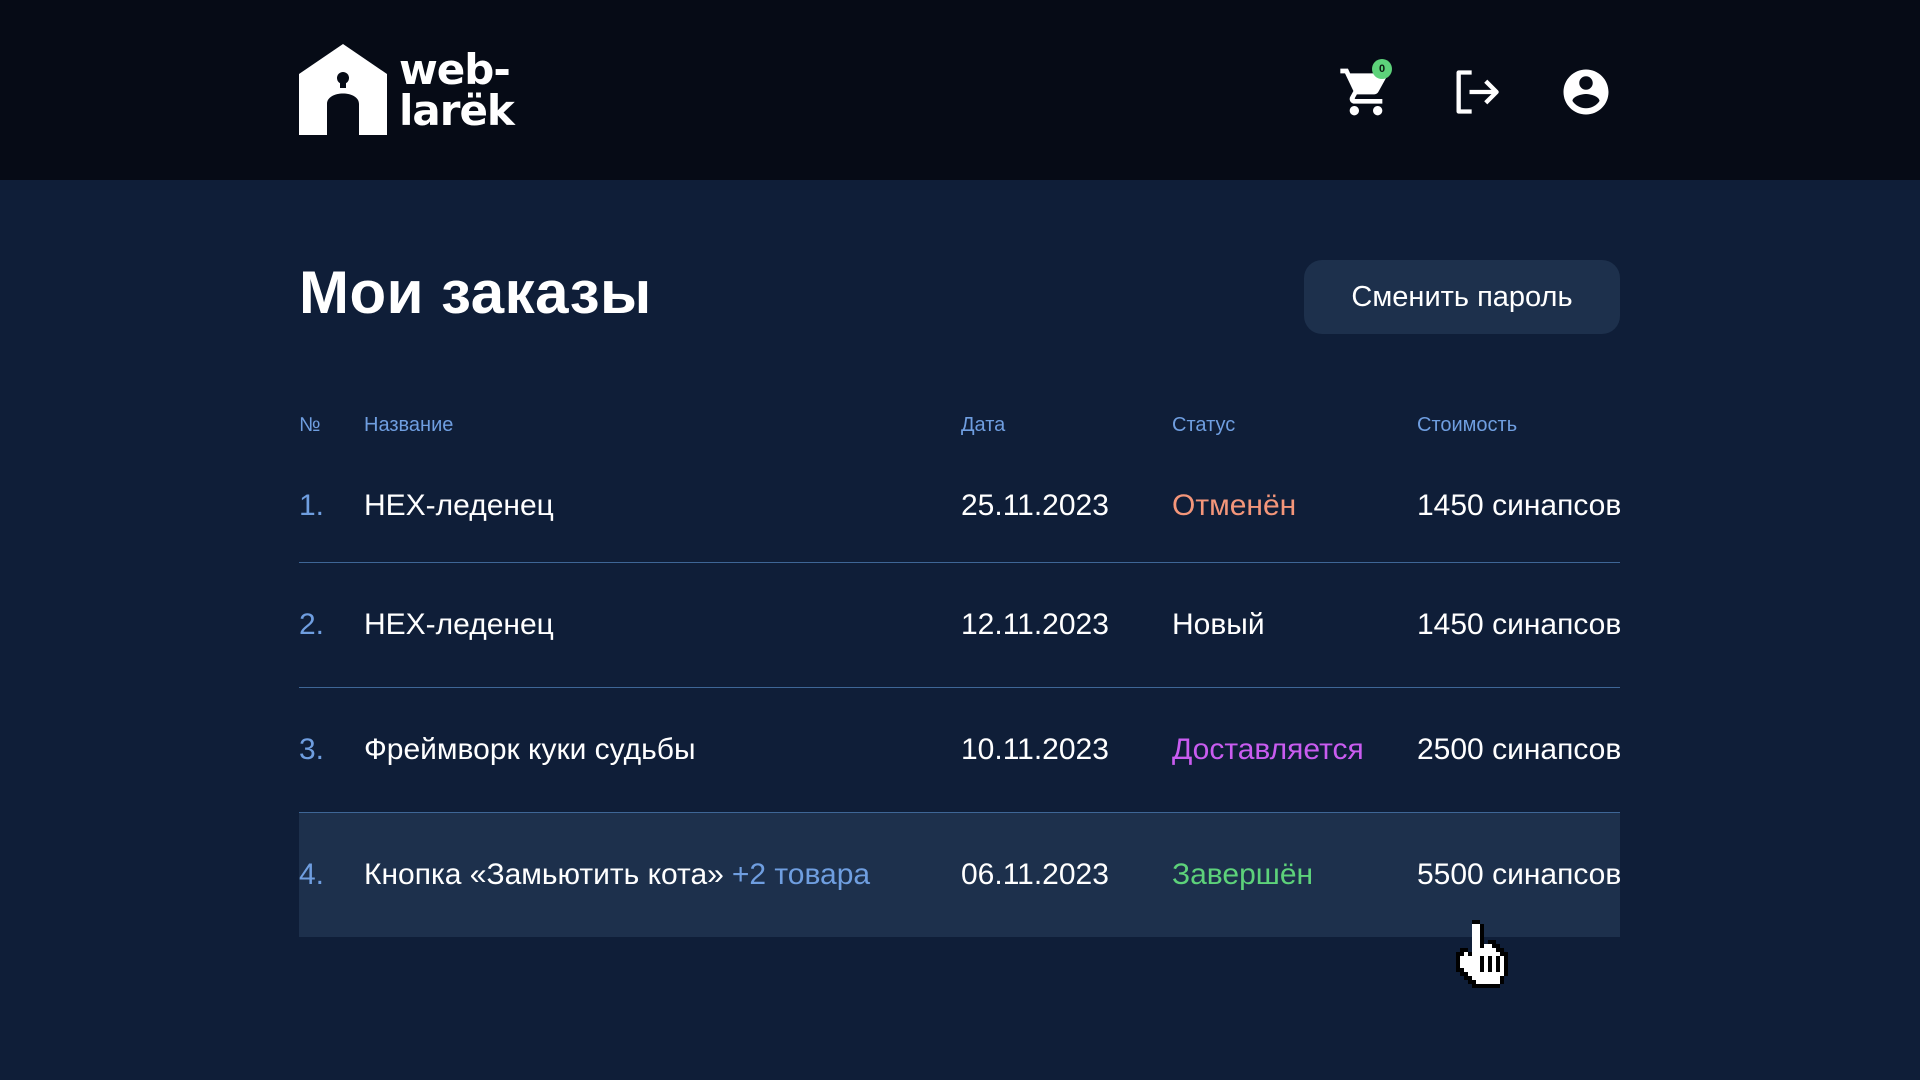 Image resolution: width=1920 pixels, height=1080 pixels. I want to click on table-header: № Название Дата Статус Стоимость, so click(959, 425).